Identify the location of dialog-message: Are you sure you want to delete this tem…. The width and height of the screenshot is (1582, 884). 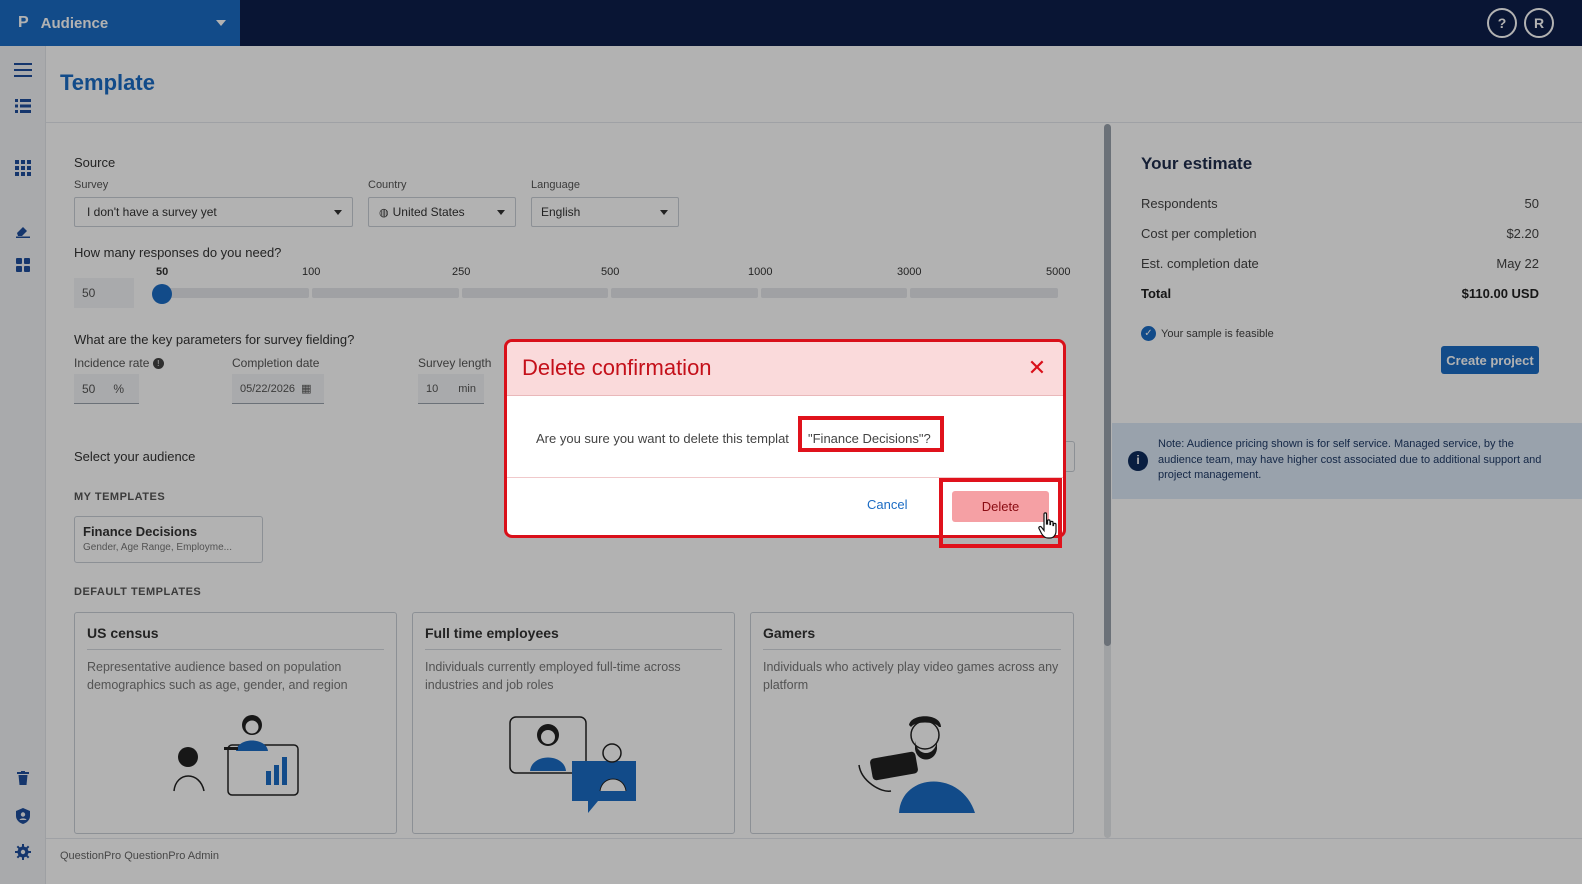
(733, 438).